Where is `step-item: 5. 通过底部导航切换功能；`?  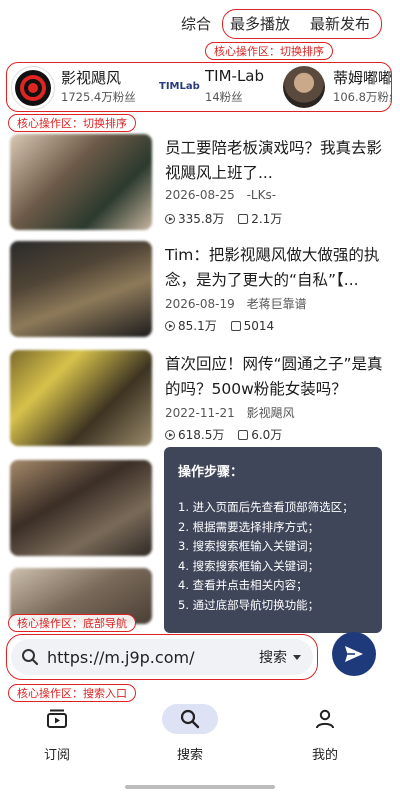
step-item: 5. 通过底部导航切换功能； is located at coordinates (249, 604).